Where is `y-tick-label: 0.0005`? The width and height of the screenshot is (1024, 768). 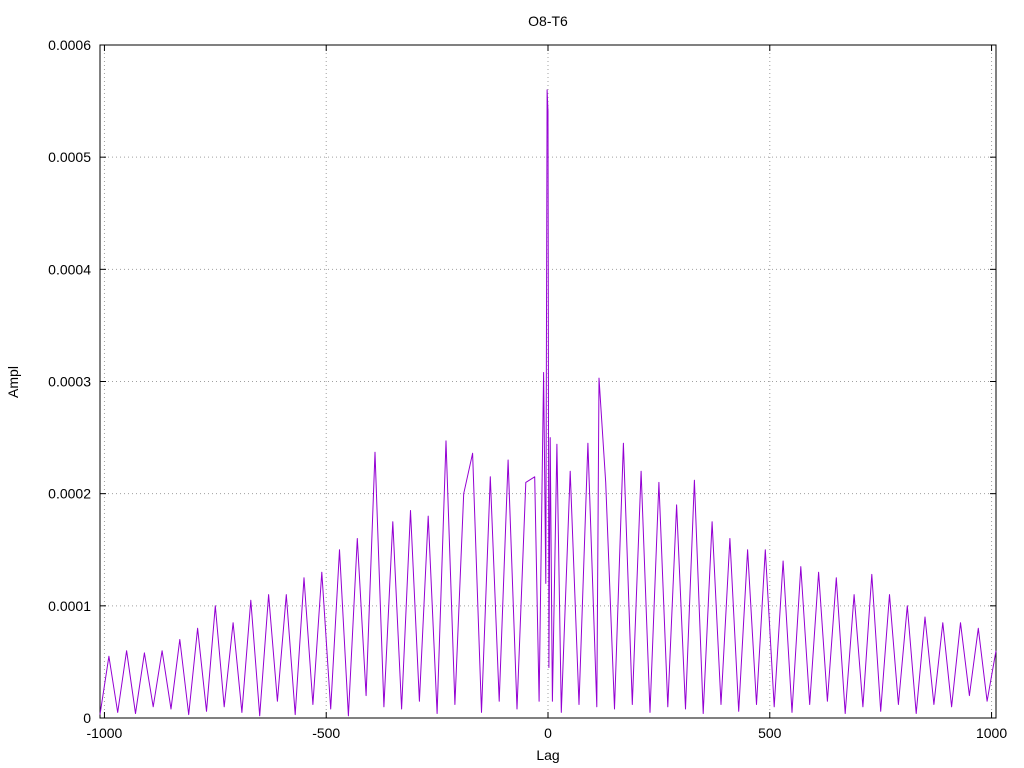
y-tick-label: 0.0005 is located at coordinates (69, 157).